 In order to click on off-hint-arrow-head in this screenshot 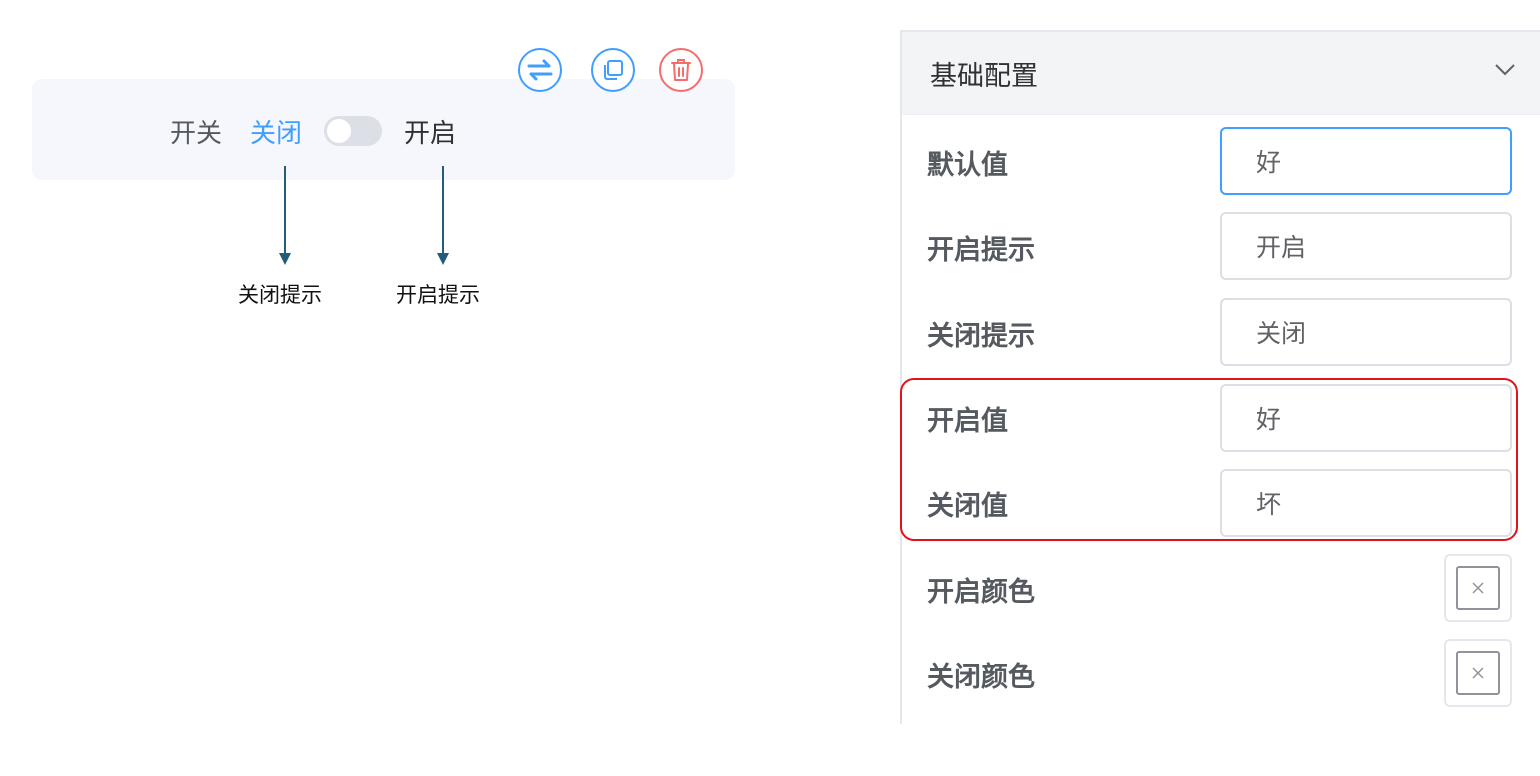, I will do `click(285, 259)`.